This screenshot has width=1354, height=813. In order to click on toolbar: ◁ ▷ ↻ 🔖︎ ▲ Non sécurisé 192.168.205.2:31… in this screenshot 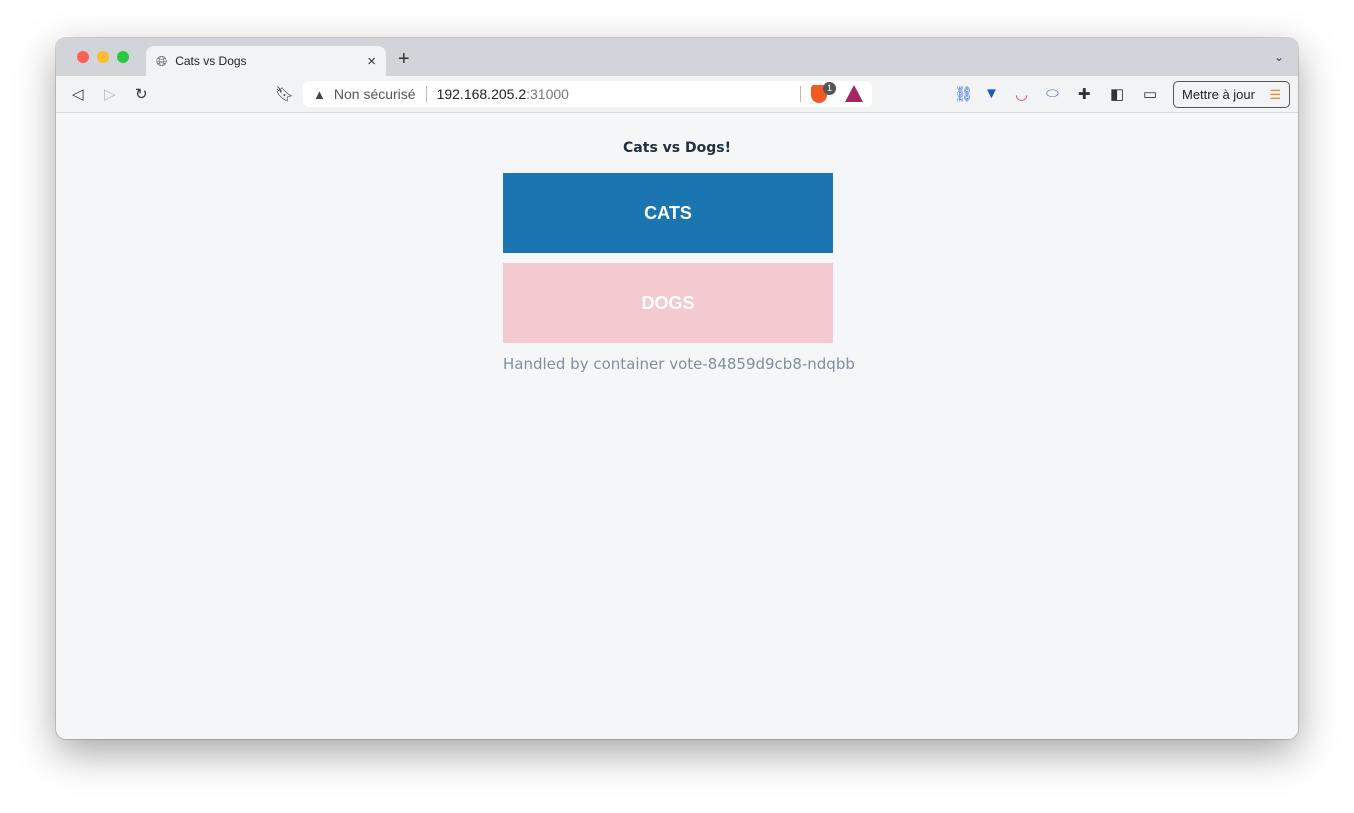, I will do `click(677, 94)`.